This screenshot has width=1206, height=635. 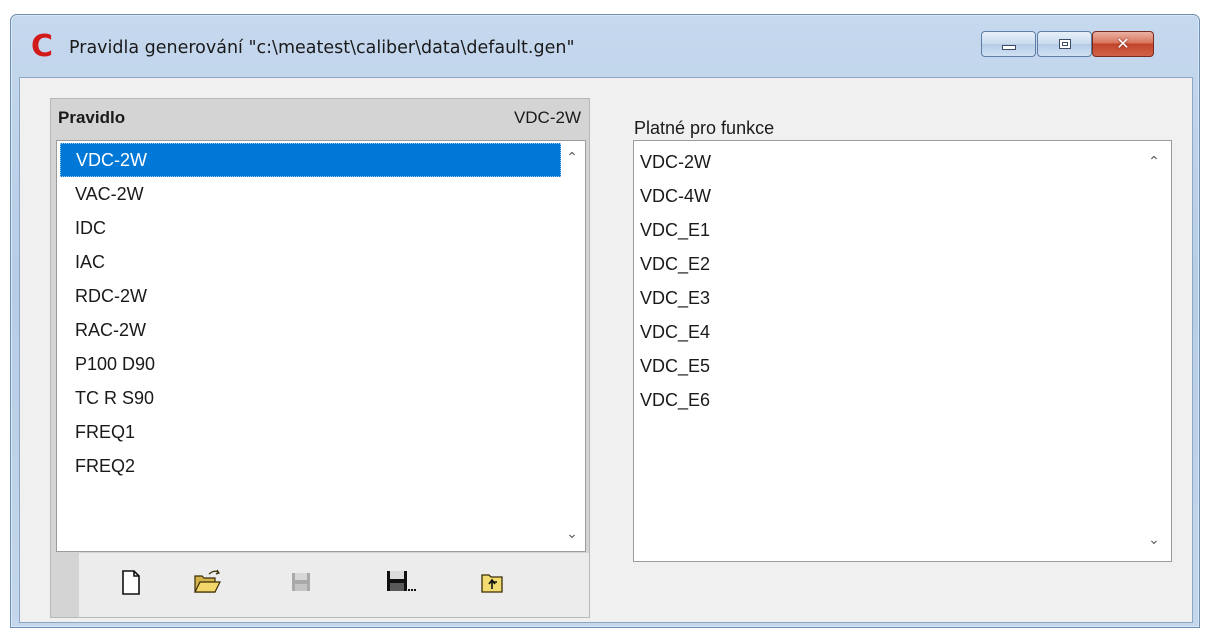 I want to click on selected-rule-value: VDC-2W, so click(x=547, y=117).